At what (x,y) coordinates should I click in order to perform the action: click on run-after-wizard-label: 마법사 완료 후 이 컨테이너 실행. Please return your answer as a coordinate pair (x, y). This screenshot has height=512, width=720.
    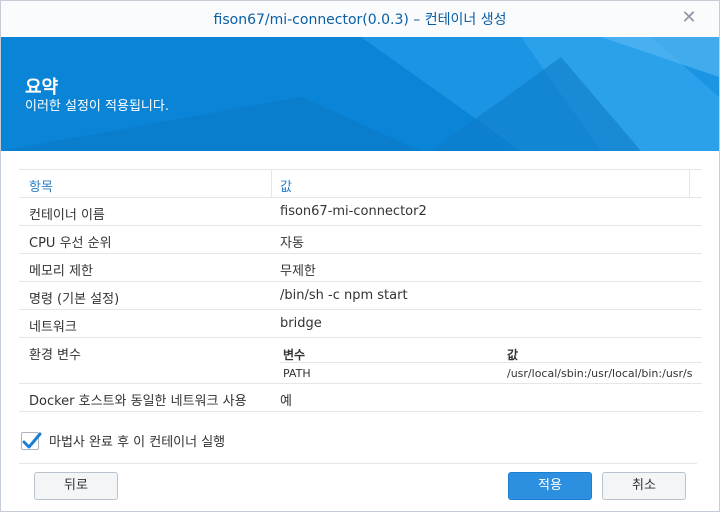
    Looking at the image, I should click on (137, 442).